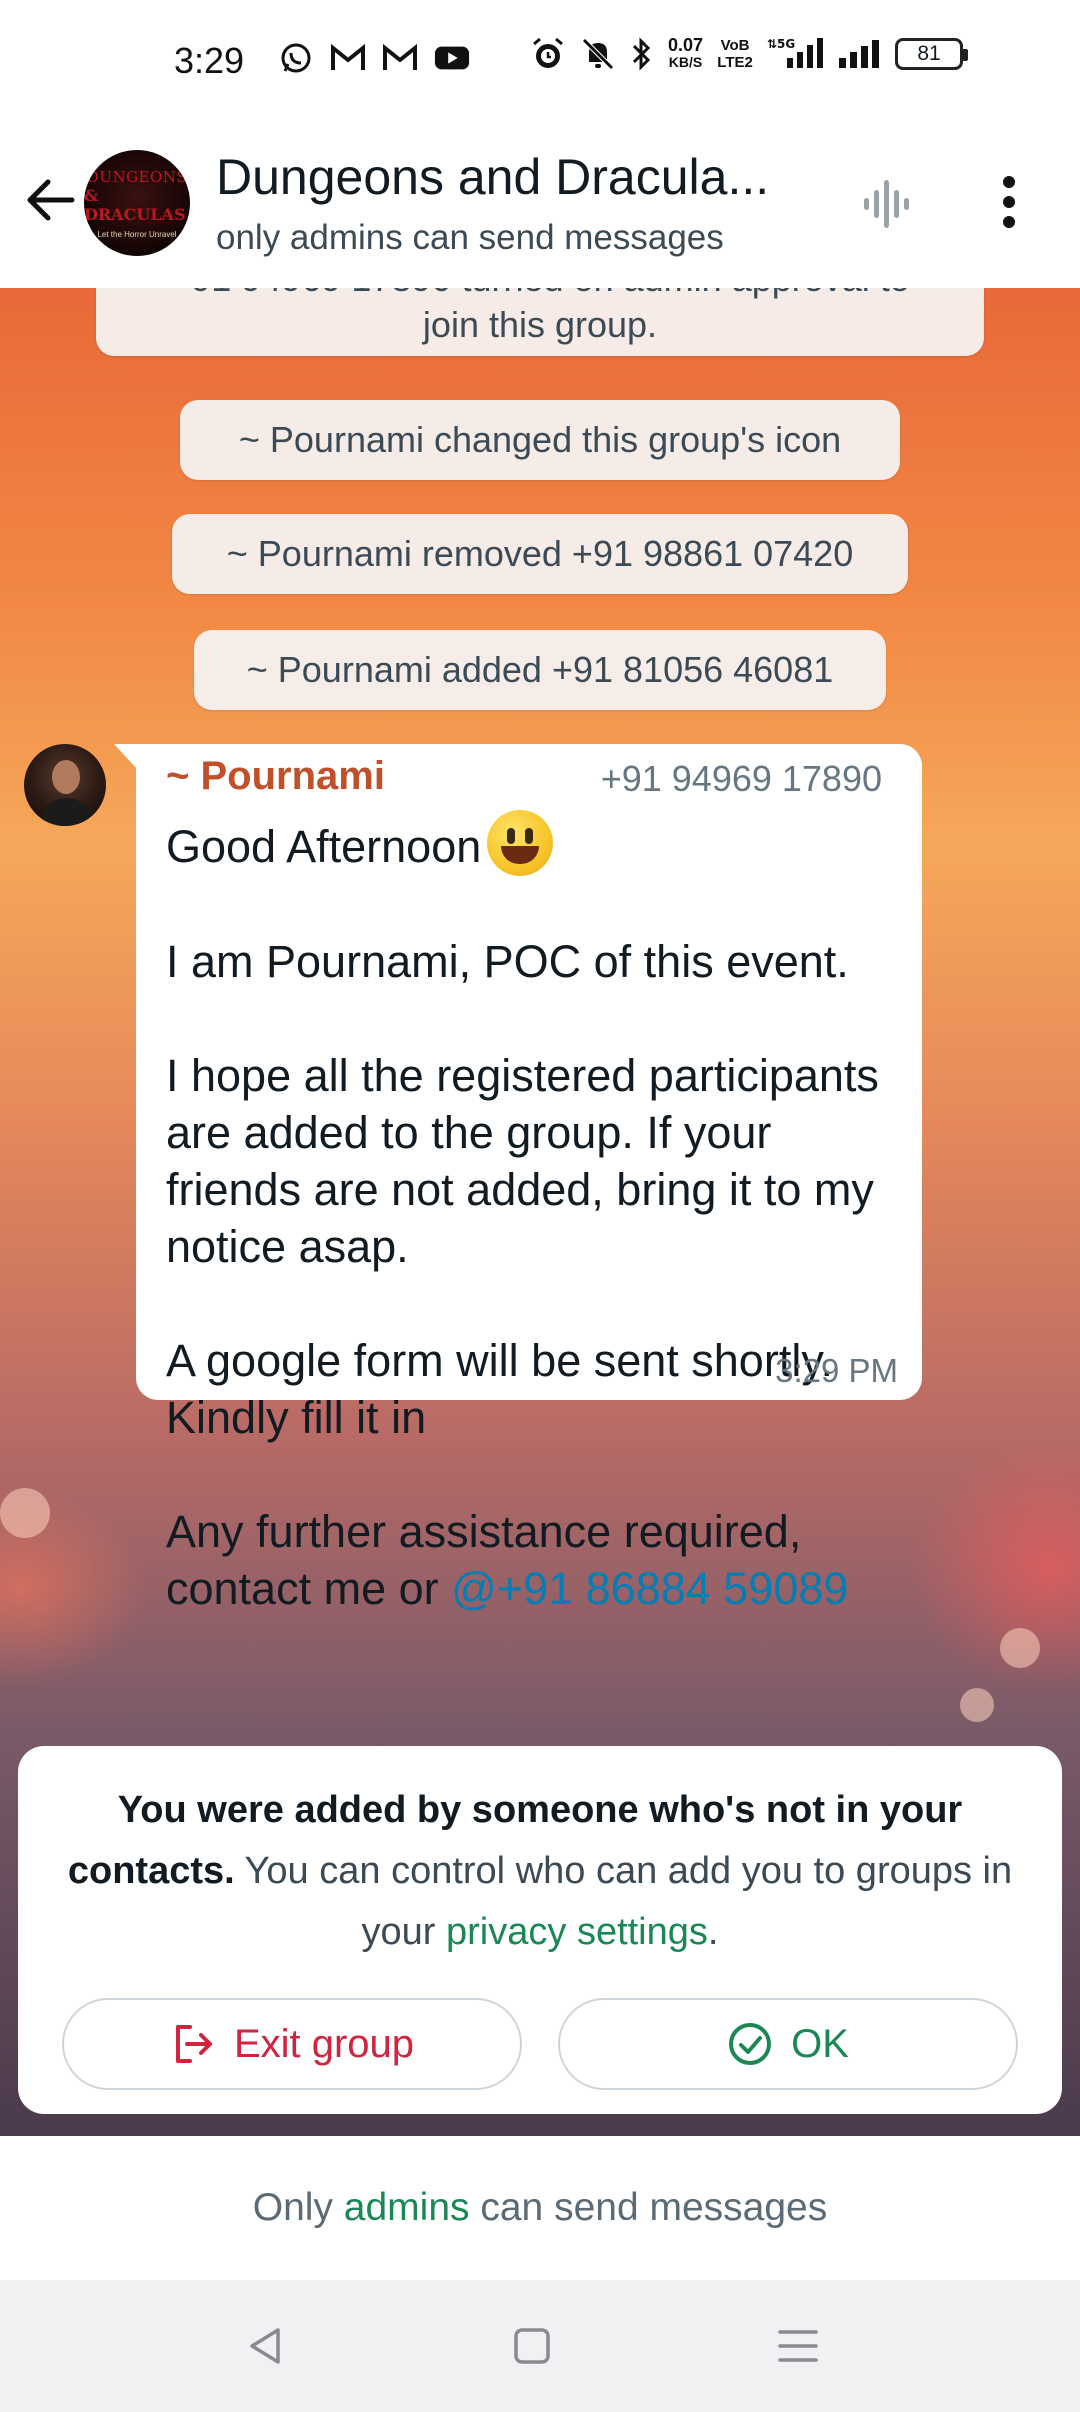 The image size is (1080, 2412). I want to click on smiling-face-emoji-icon, so click(520, 843).